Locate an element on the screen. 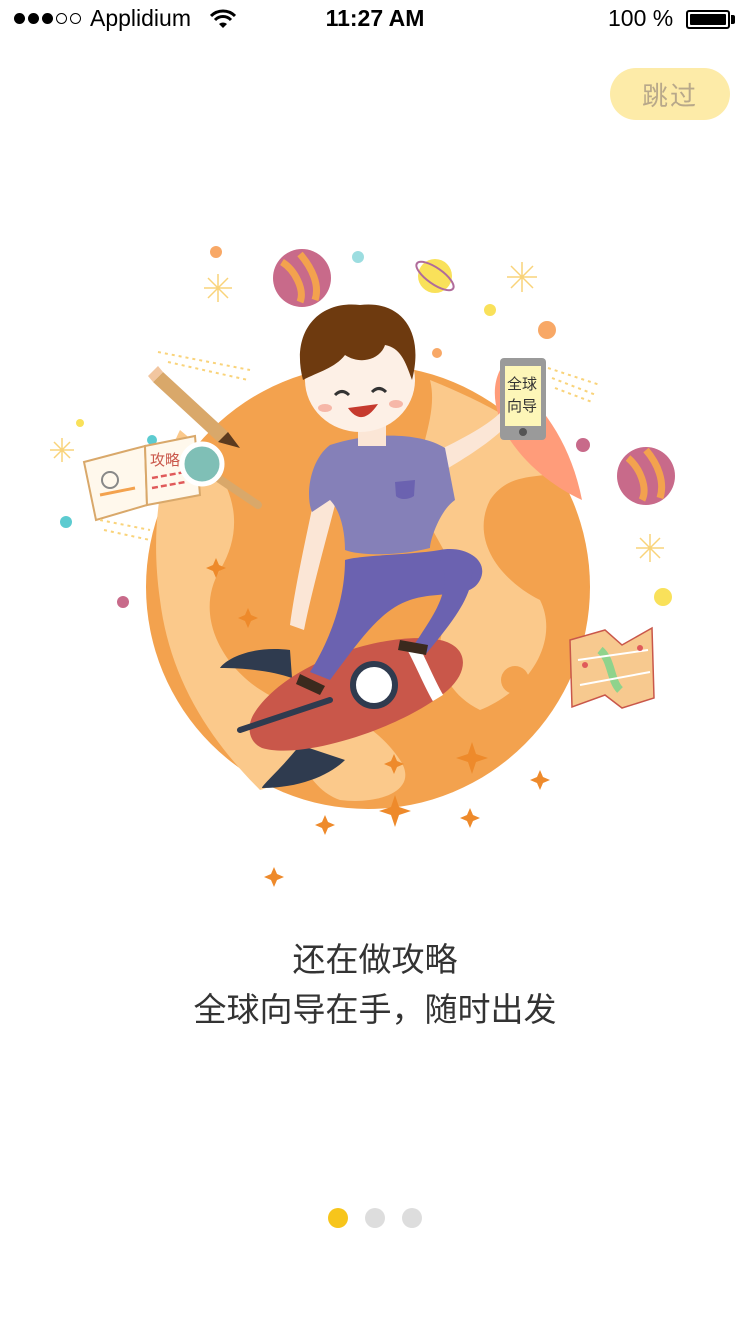 The image size is (750, 1334). onboarding-title: 还在做攻略 is located at coordinates (375, 959).